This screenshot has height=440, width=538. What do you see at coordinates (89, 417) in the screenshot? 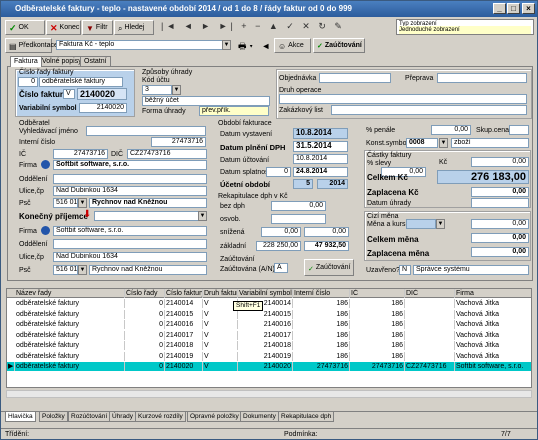
I see `tab-rozuctovani: Rozúčtování` at bounding box center [89, 417].